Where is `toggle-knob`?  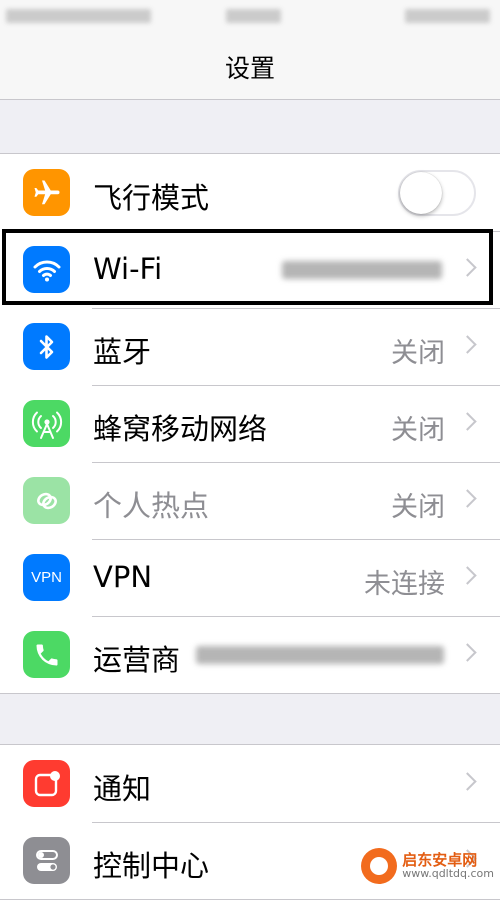 toggle-knob is located at coordinates (421, 193).